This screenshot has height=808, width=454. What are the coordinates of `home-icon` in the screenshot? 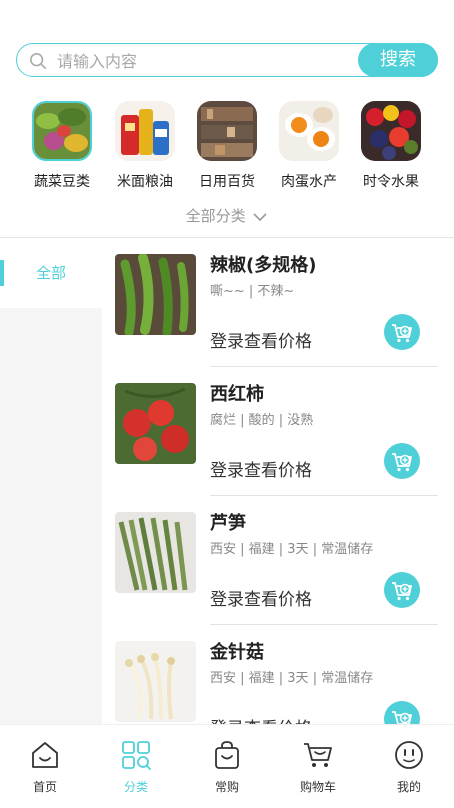 It's located at (45, 755).